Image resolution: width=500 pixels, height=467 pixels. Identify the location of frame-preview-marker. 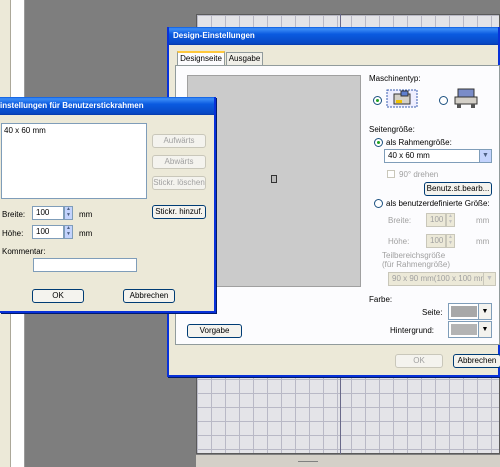
(274, 179).